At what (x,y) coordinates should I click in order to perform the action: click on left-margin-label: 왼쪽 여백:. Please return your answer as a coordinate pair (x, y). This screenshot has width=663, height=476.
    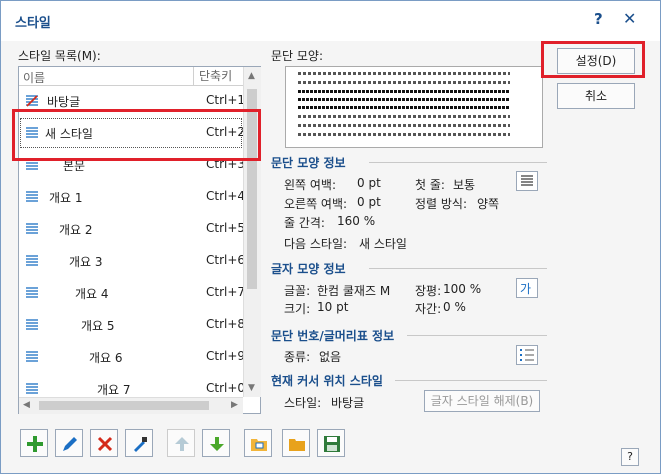
    Looking at the image, I should click on (310, 185).